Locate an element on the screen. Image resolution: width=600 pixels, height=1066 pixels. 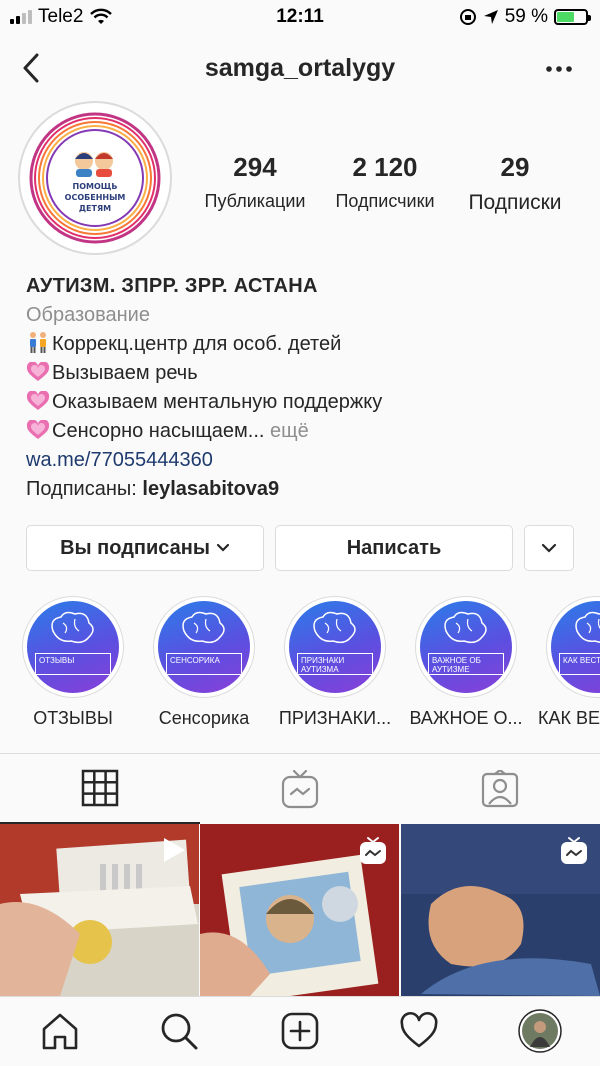
username-title: samga_ortalygy is located at coordinates (300, 68).